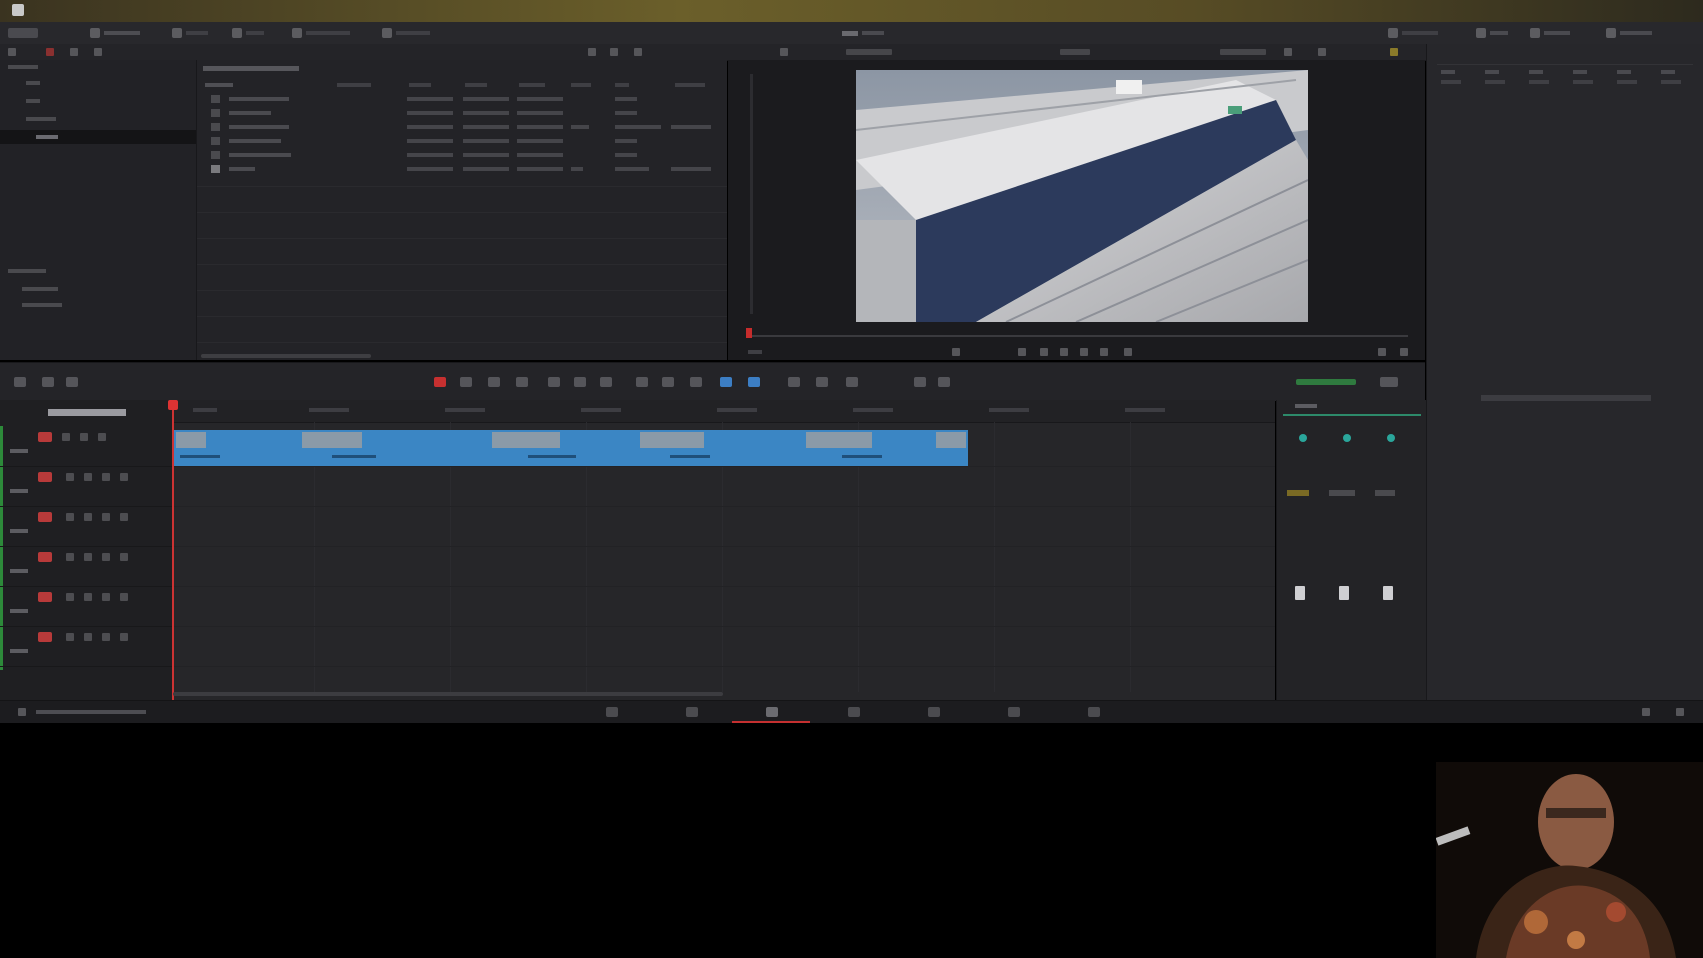 The height and width of the screenshot is (958, 1703). What do you see at coordinates (190, 33) in the screenshot?
I see `effects-button` at bounding box center [190, 33].